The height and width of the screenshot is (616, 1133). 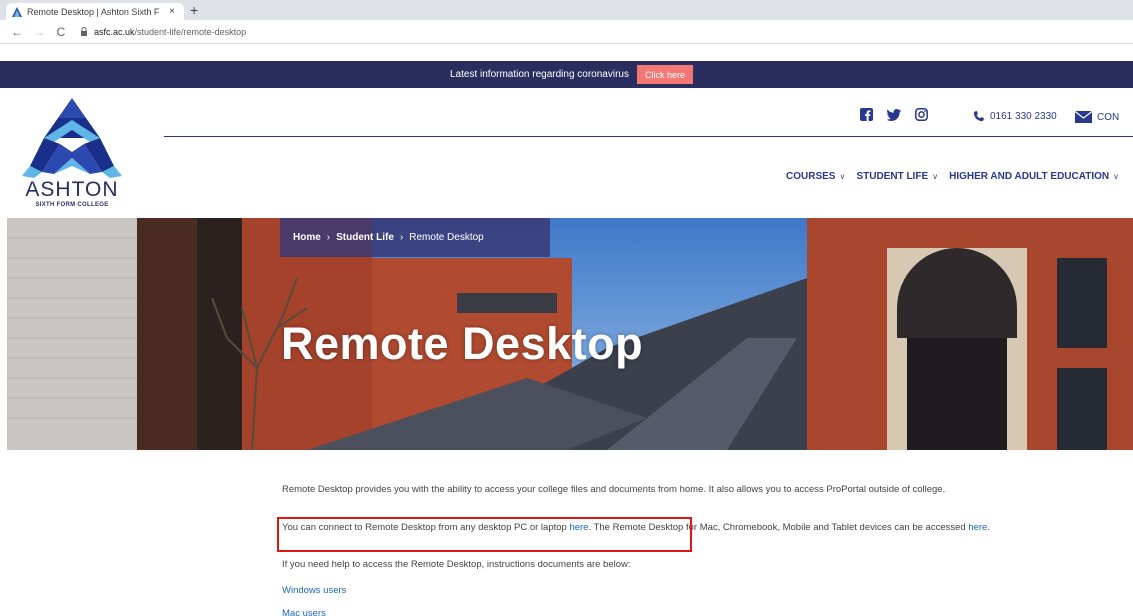 What do you see at coordinates (894, 114) in the screenshot?
I see `twitter-icon` at bounding box center [894, 114].